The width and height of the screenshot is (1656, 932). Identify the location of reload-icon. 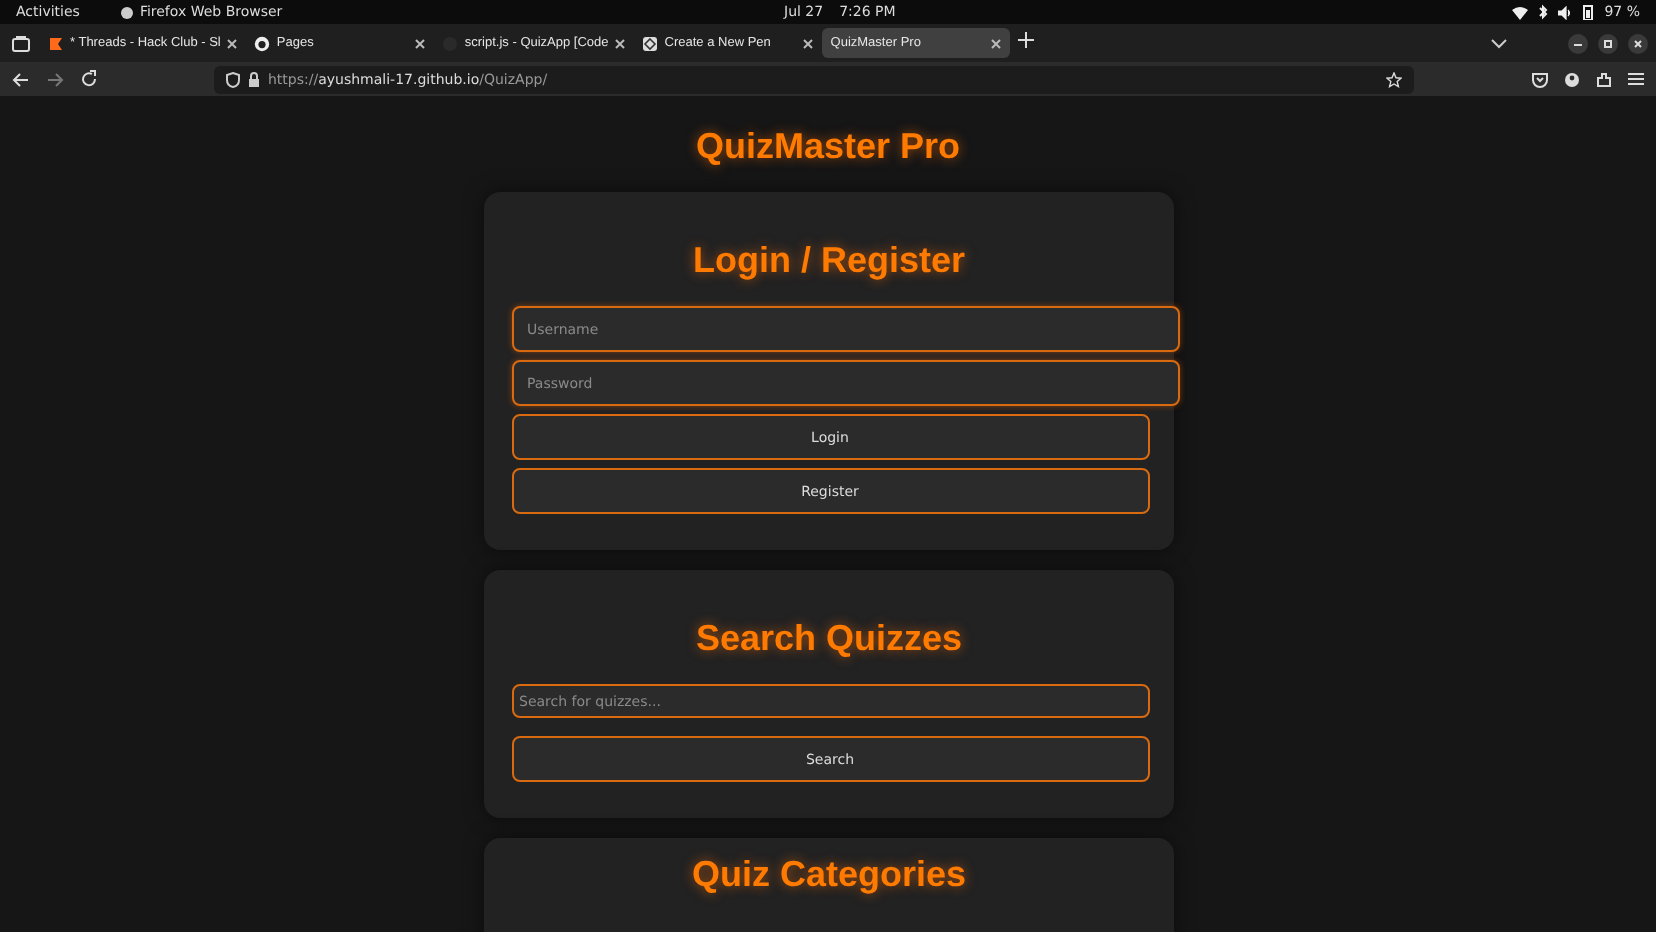
(89, 79).